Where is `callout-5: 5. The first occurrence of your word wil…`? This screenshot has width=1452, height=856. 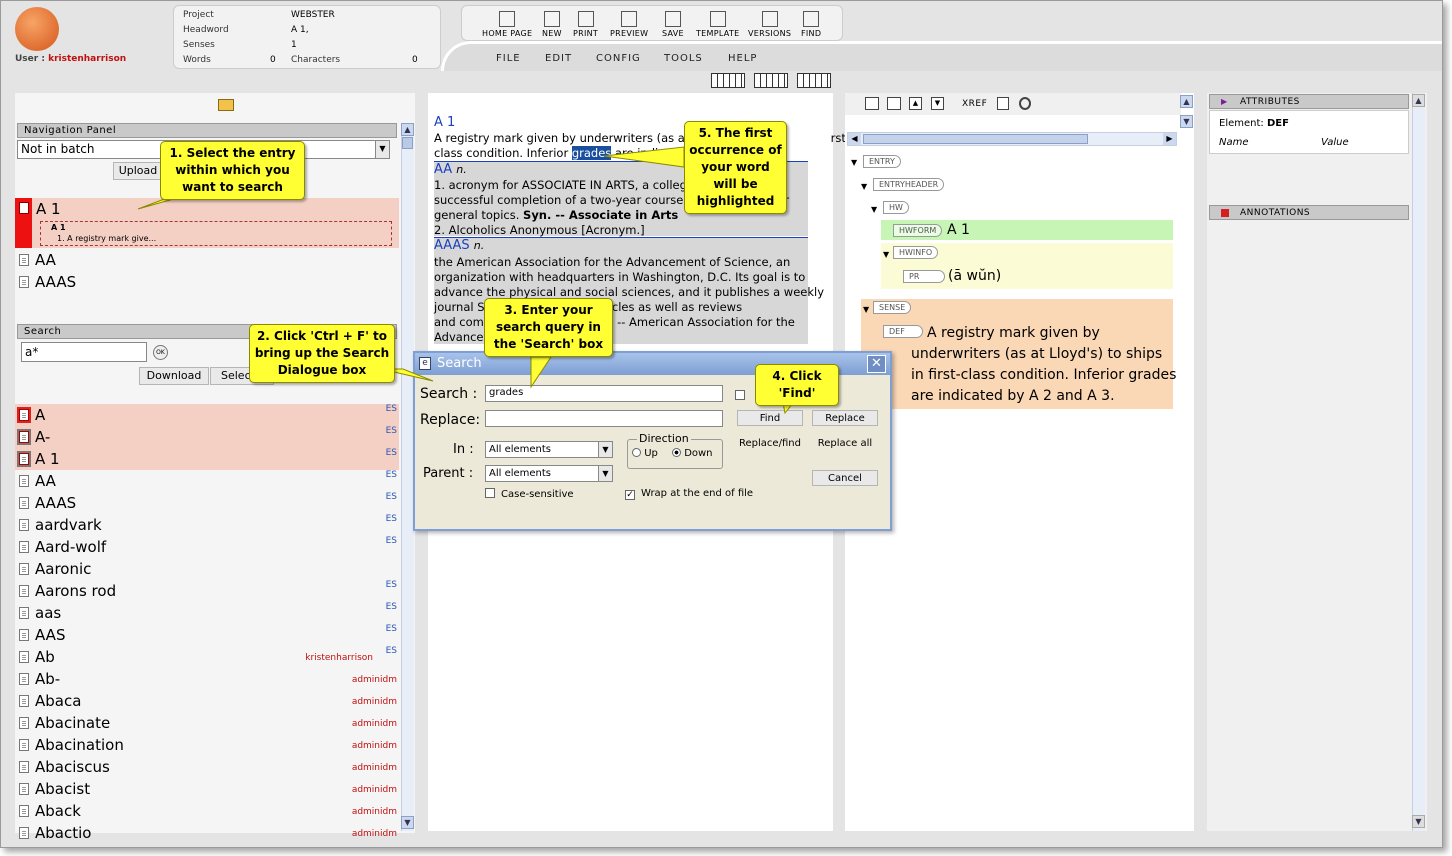
callout-5: 5. The first occurrence of your word wil… is located at coordinates (735, 167).